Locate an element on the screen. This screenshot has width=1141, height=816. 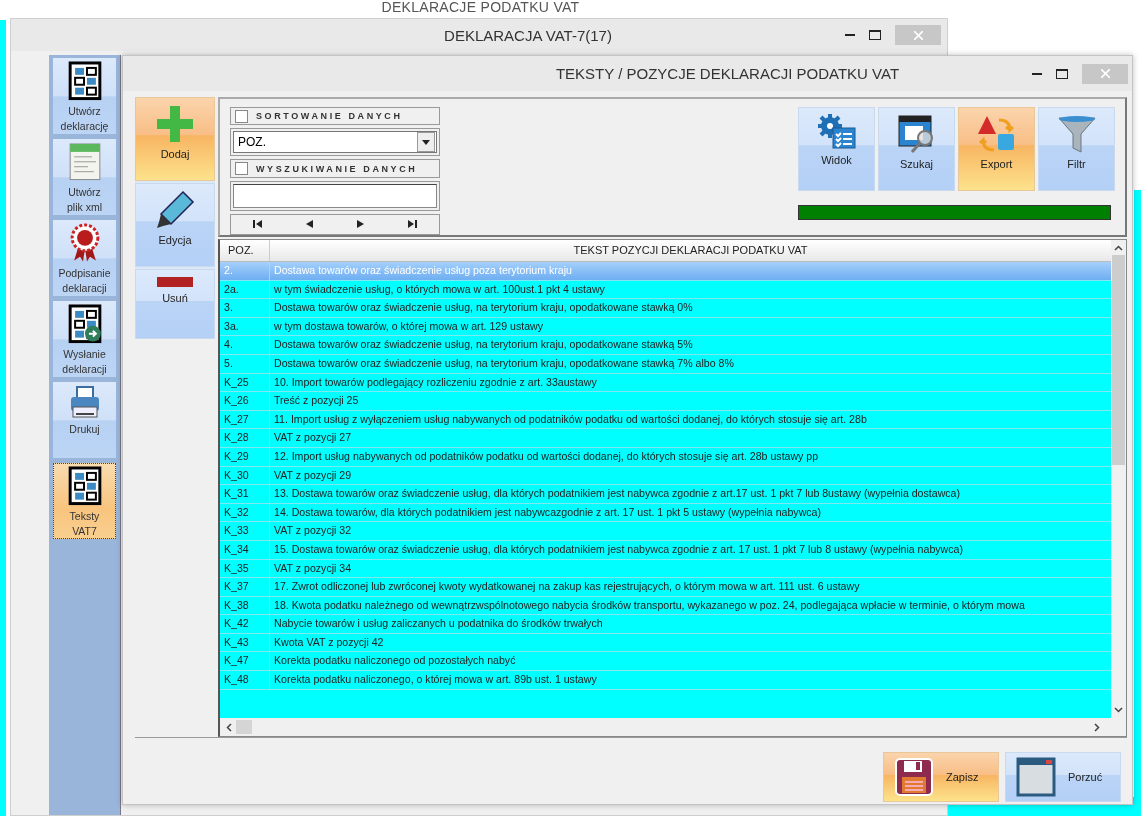
table-cell-text: Dostawa towarów oraz świadczenie usług, na terytorium kraju, opodatkowane stawką 5% is located at coordinates (483, 345).